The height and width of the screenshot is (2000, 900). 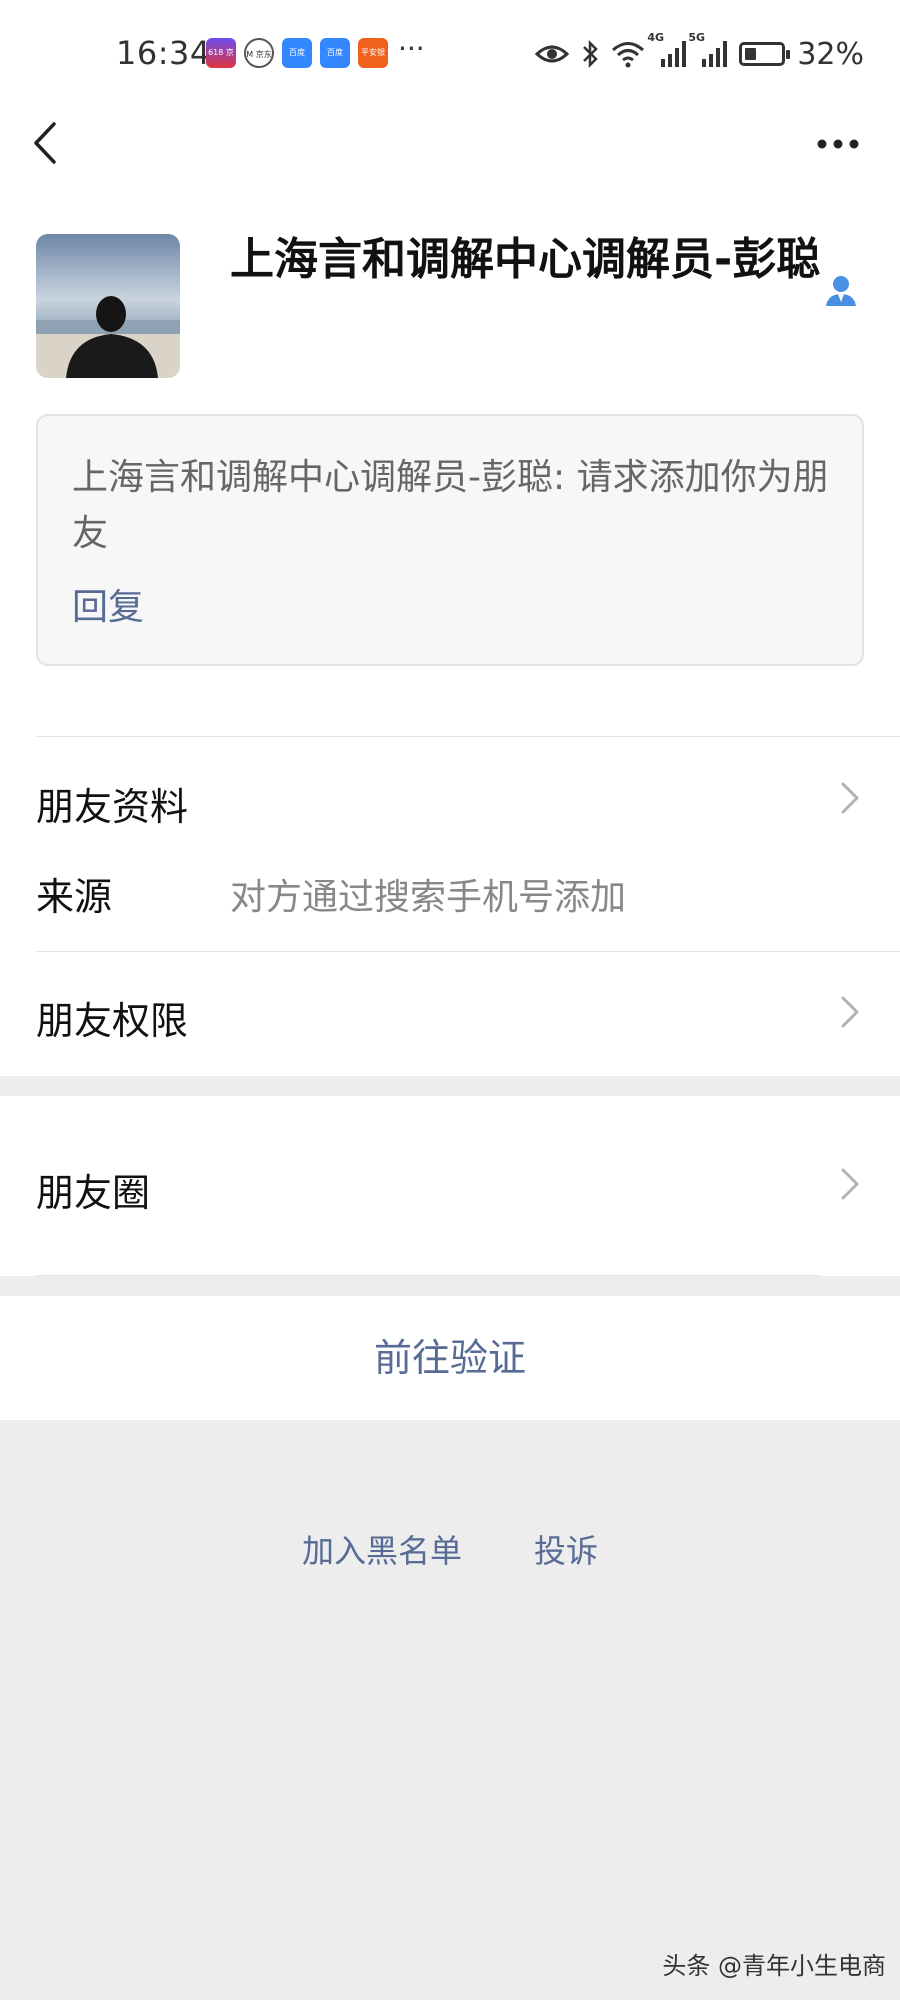 I want to click on pingan-bank-app-label: 平安银行, so click(x=373, y=52).